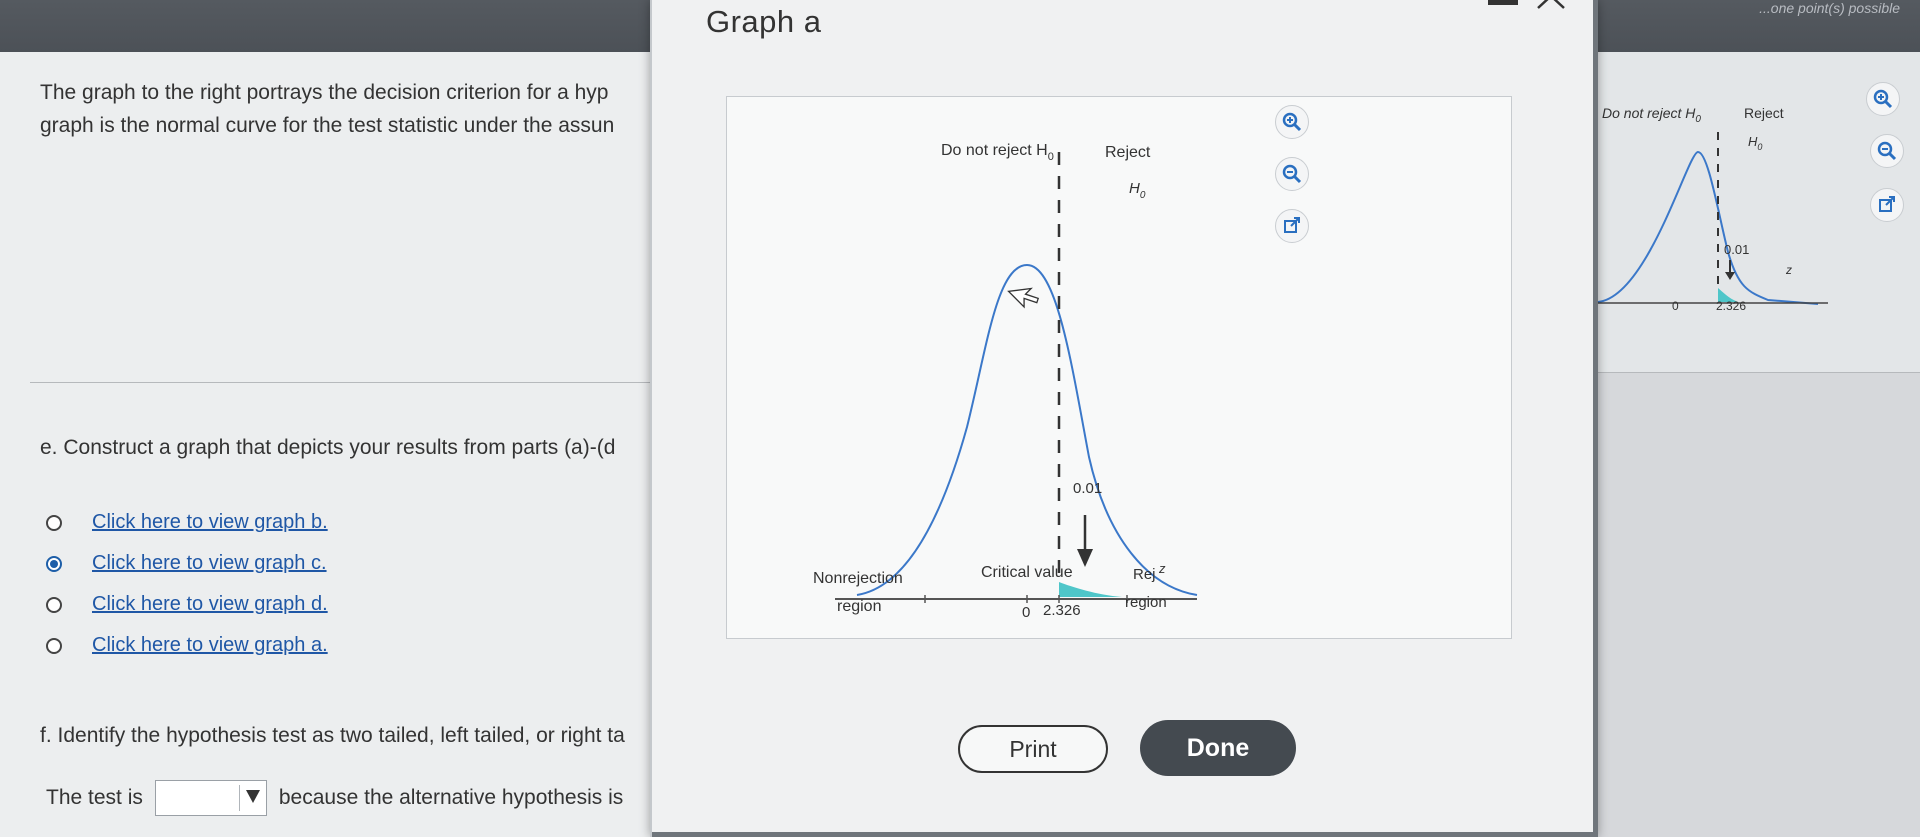 The height and width of the screenshot is (837, 1920). I want to click on thumb-z-label: z, so click(1788, 270).